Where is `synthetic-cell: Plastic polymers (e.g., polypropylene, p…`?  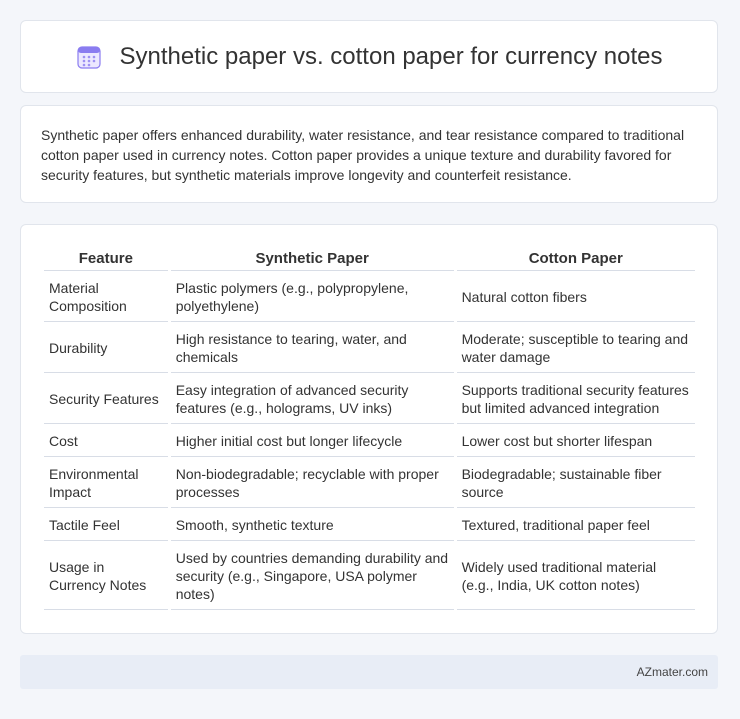 synthetic-cell: Plastic polymers (e.g., polypropylene, p… is located at coordinates (312, 297).